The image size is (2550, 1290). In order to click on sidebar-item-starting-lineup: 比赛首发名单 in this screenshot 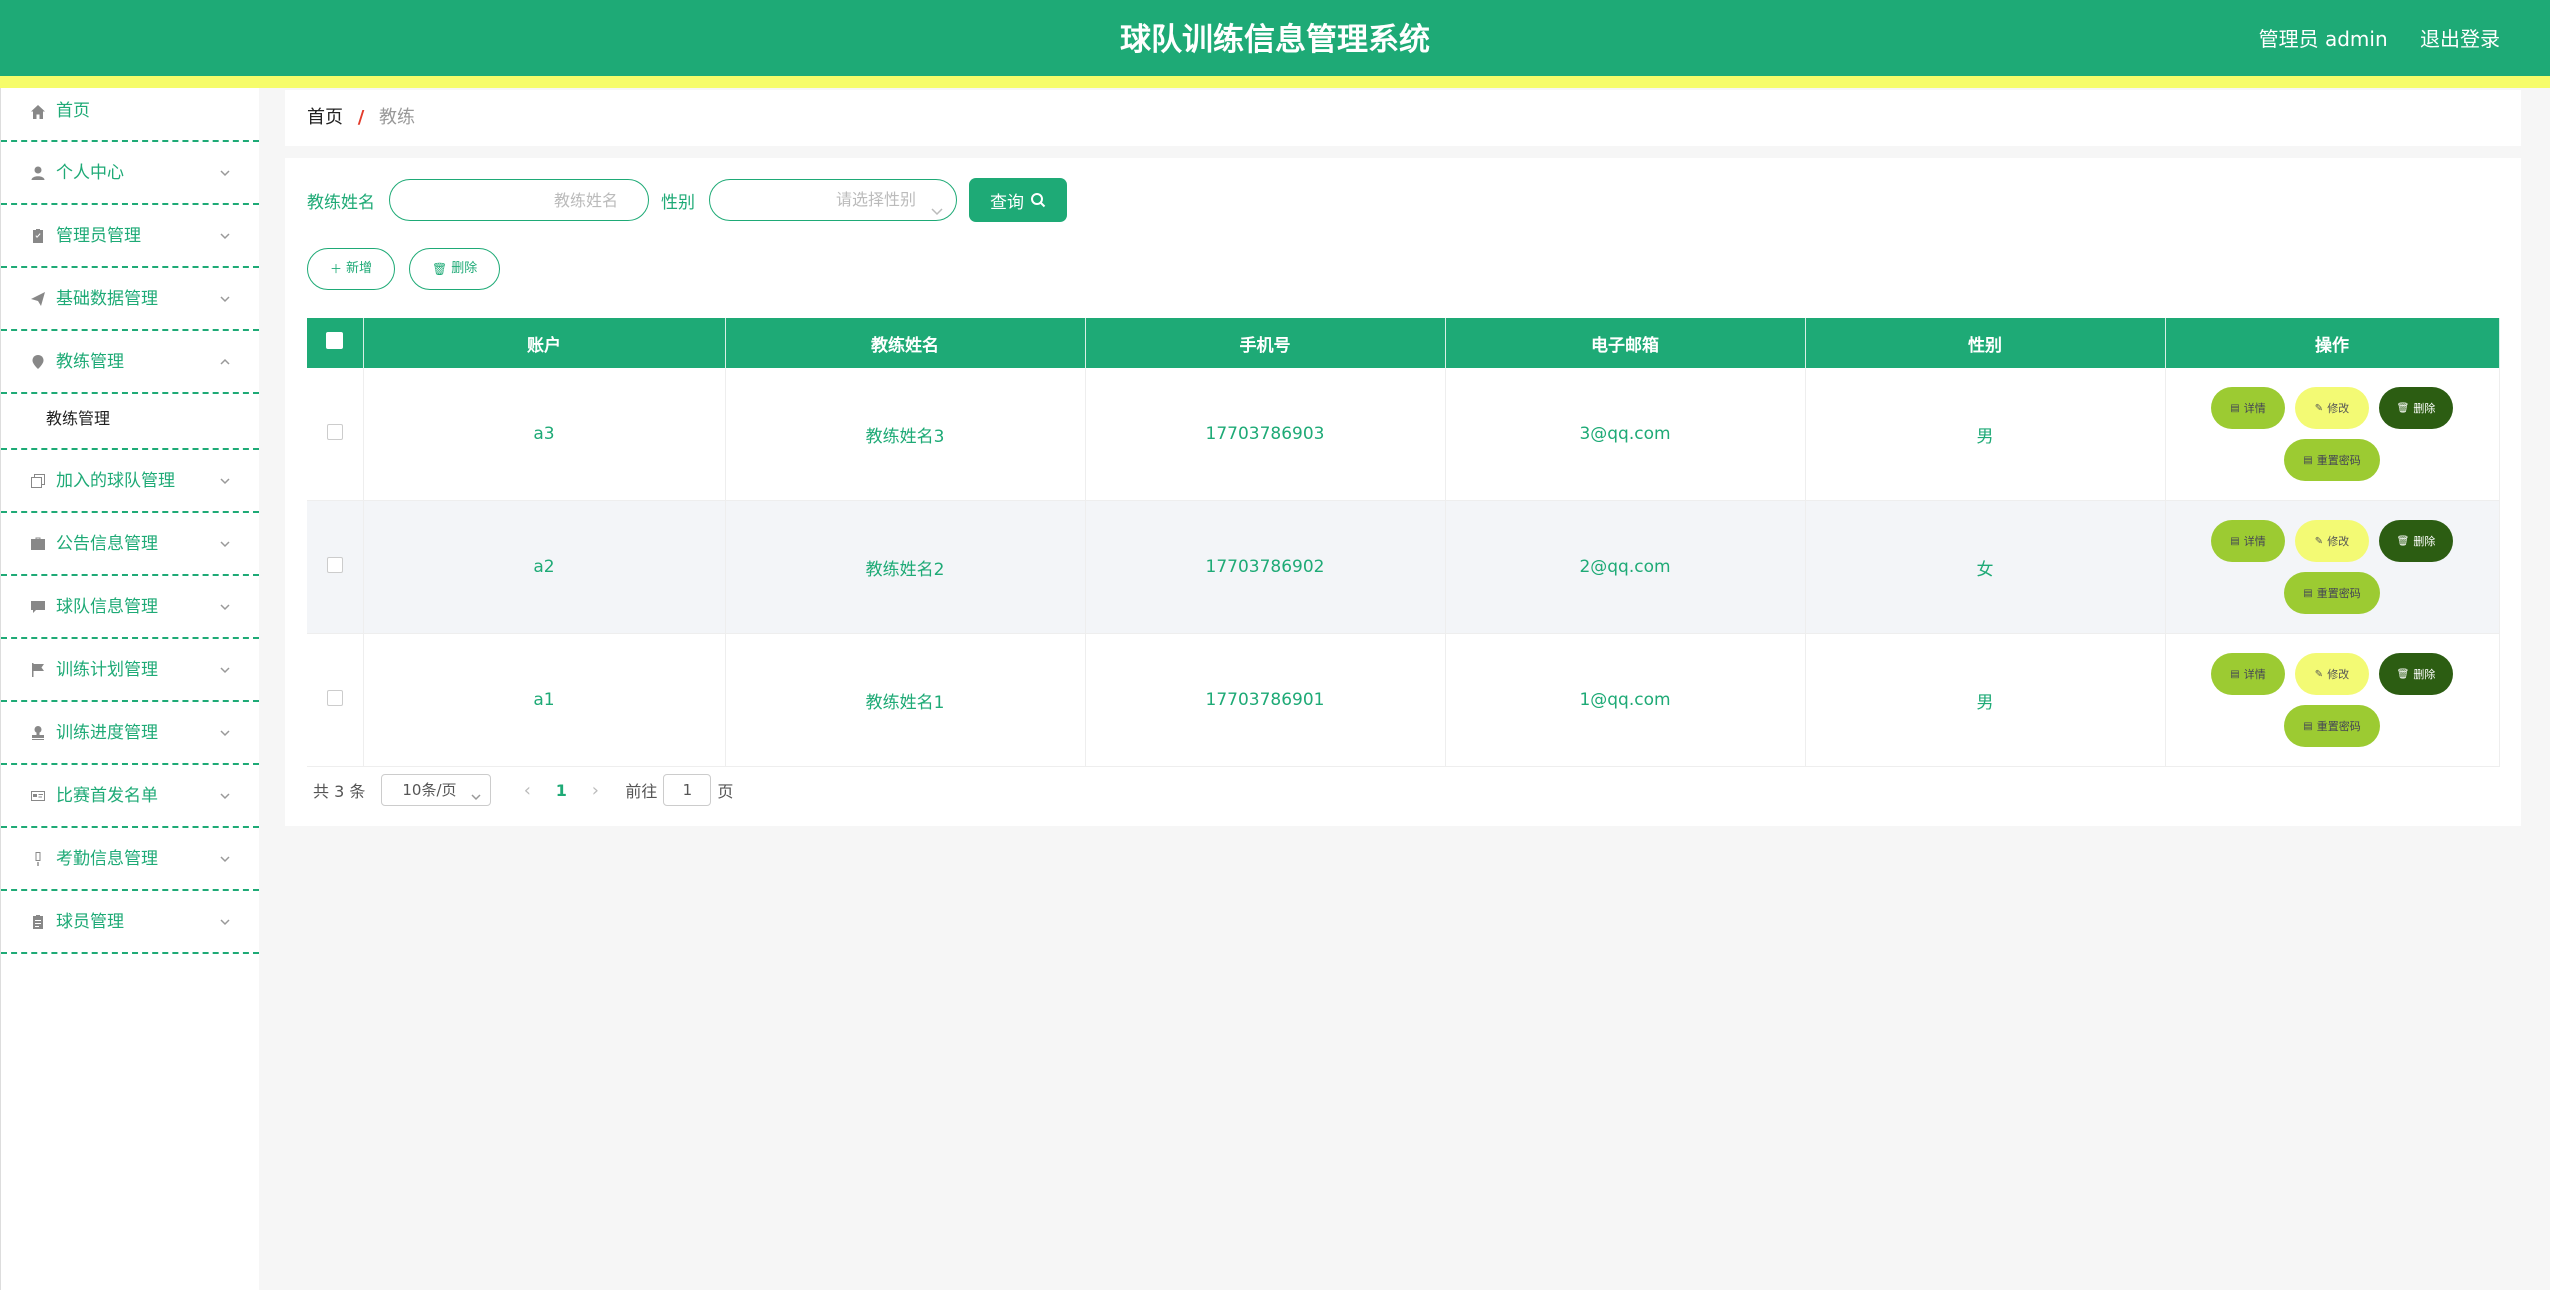, I will do `click(130, 796)`.